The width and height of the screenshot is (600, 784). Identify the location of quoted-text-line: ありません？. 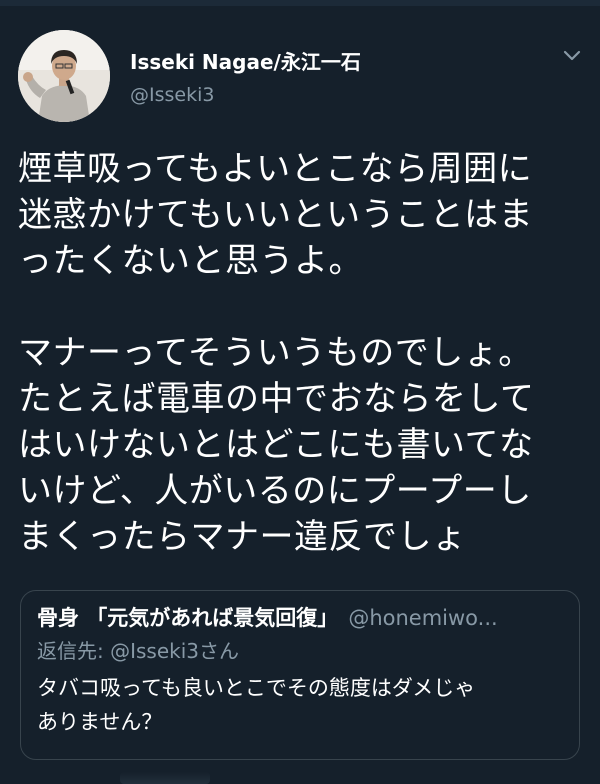
(100, 722).